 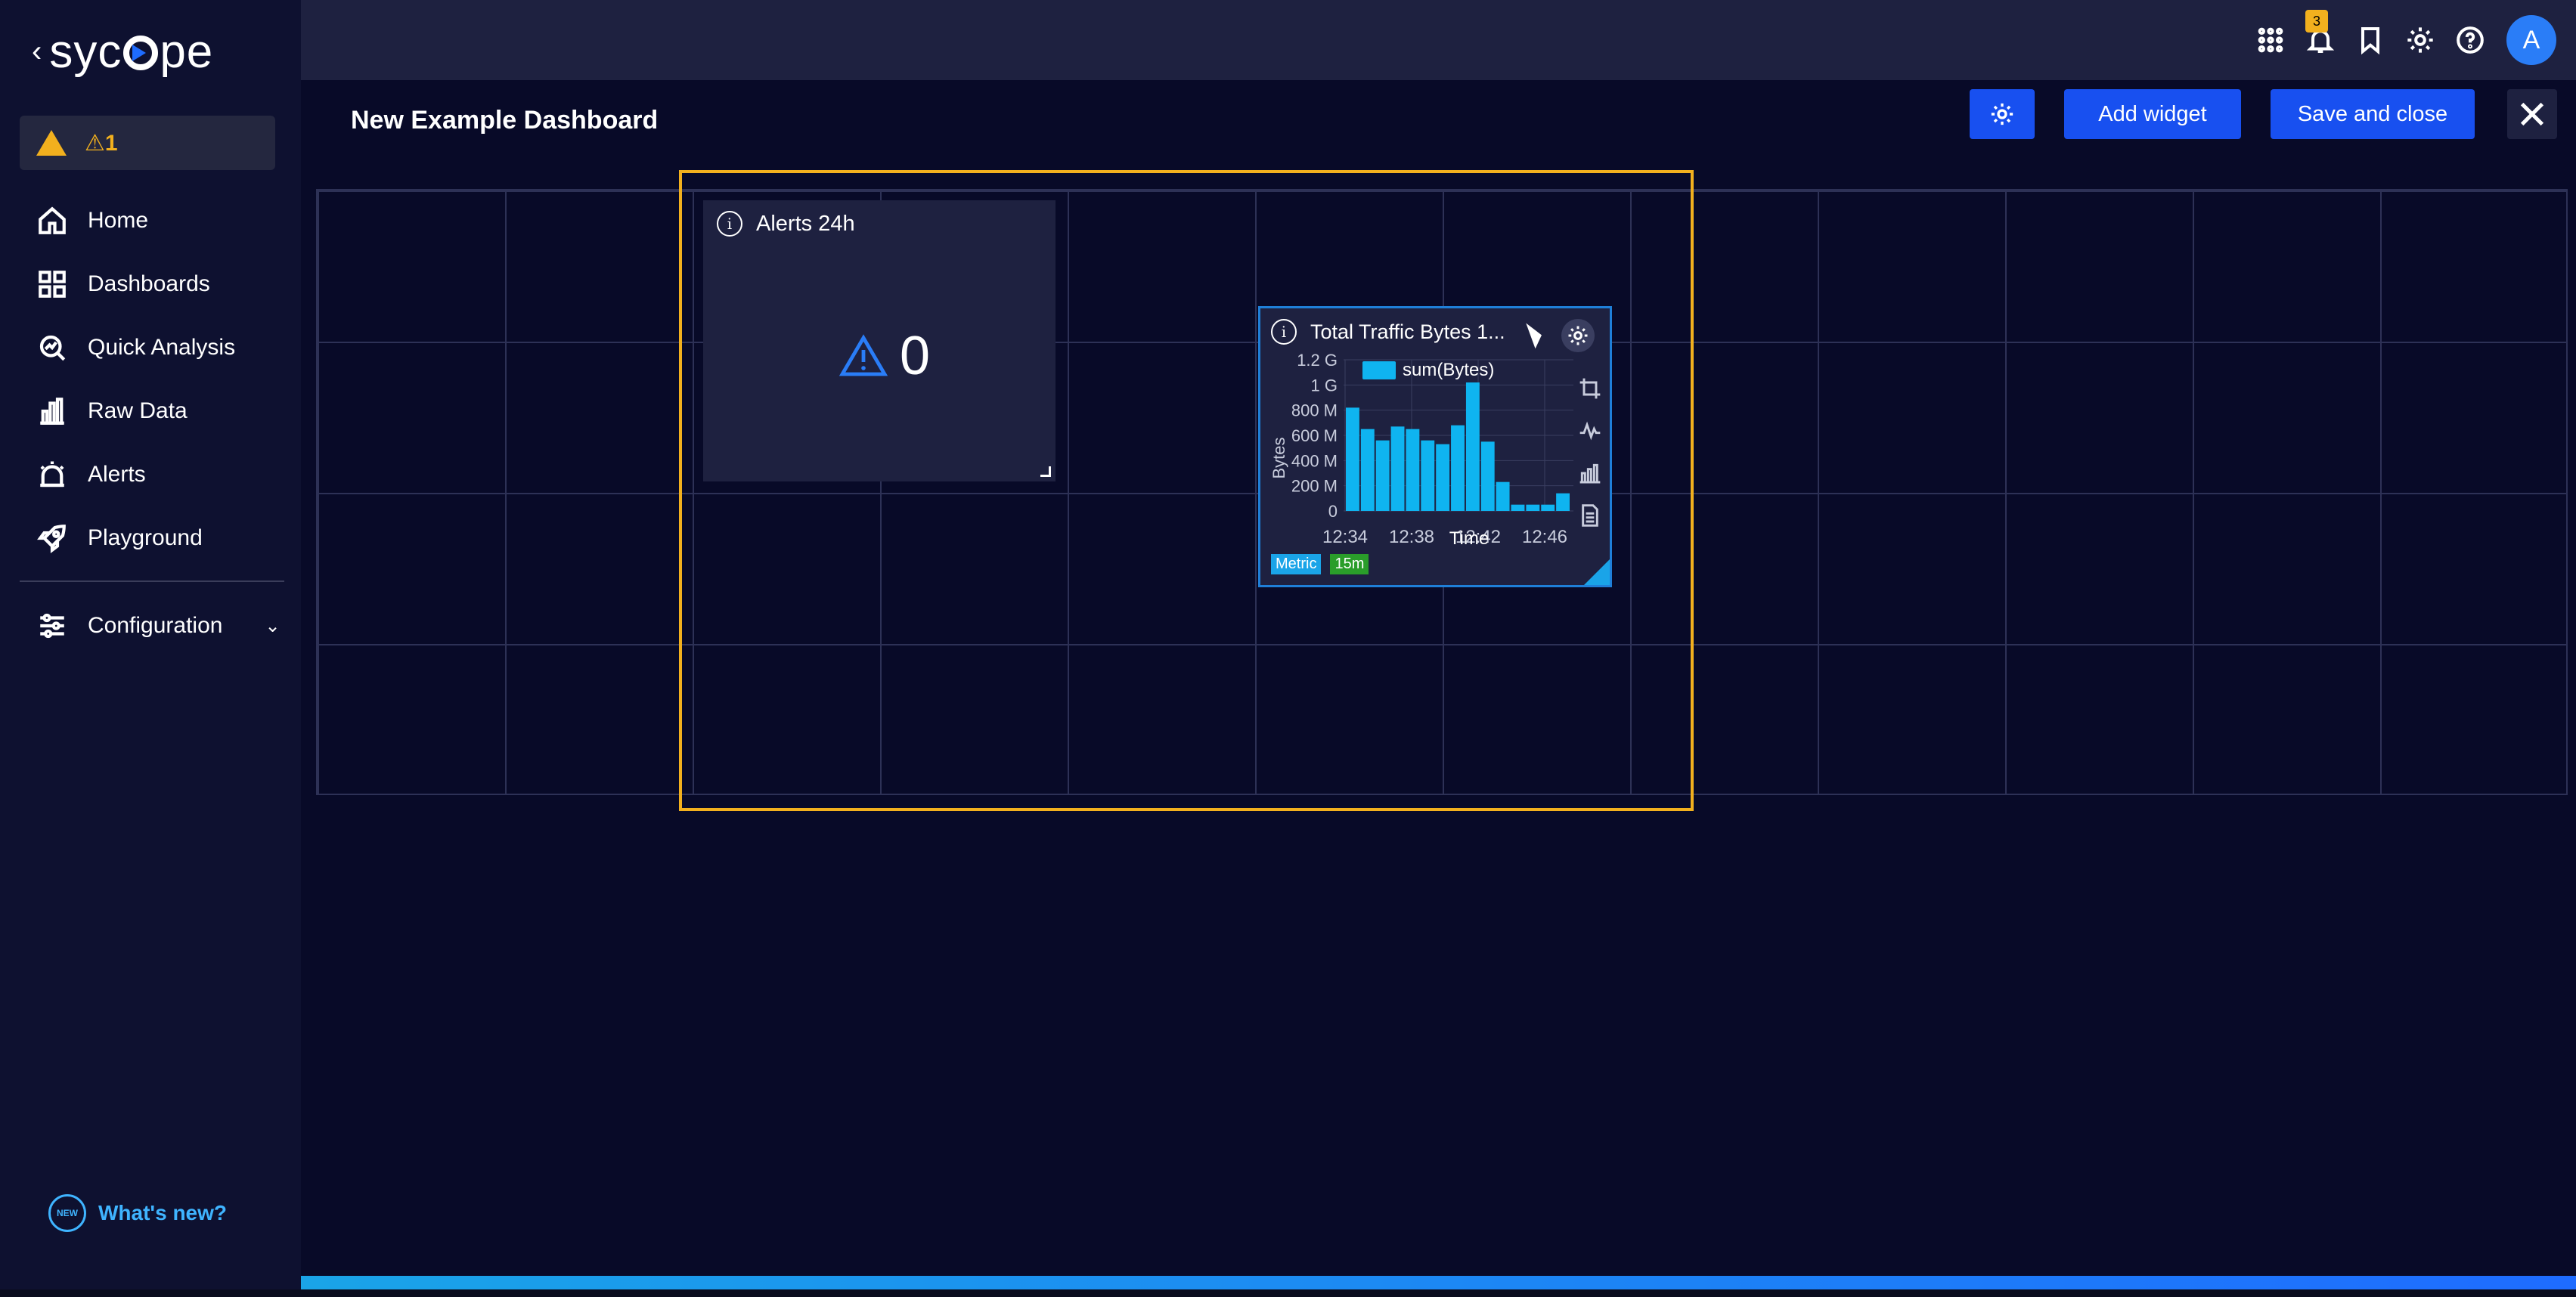 I want to click on sidebar-item-dashboards: Dashboards, so click(x=150, y=284).